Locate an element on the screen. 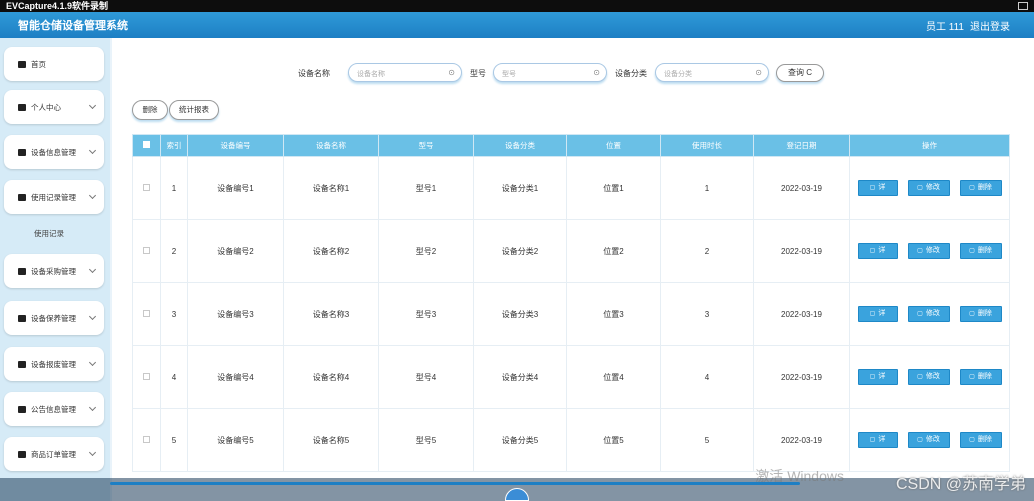 This screenshot has width=1034, height=501. select-all-checkbox is located at coordinates (146, 144).